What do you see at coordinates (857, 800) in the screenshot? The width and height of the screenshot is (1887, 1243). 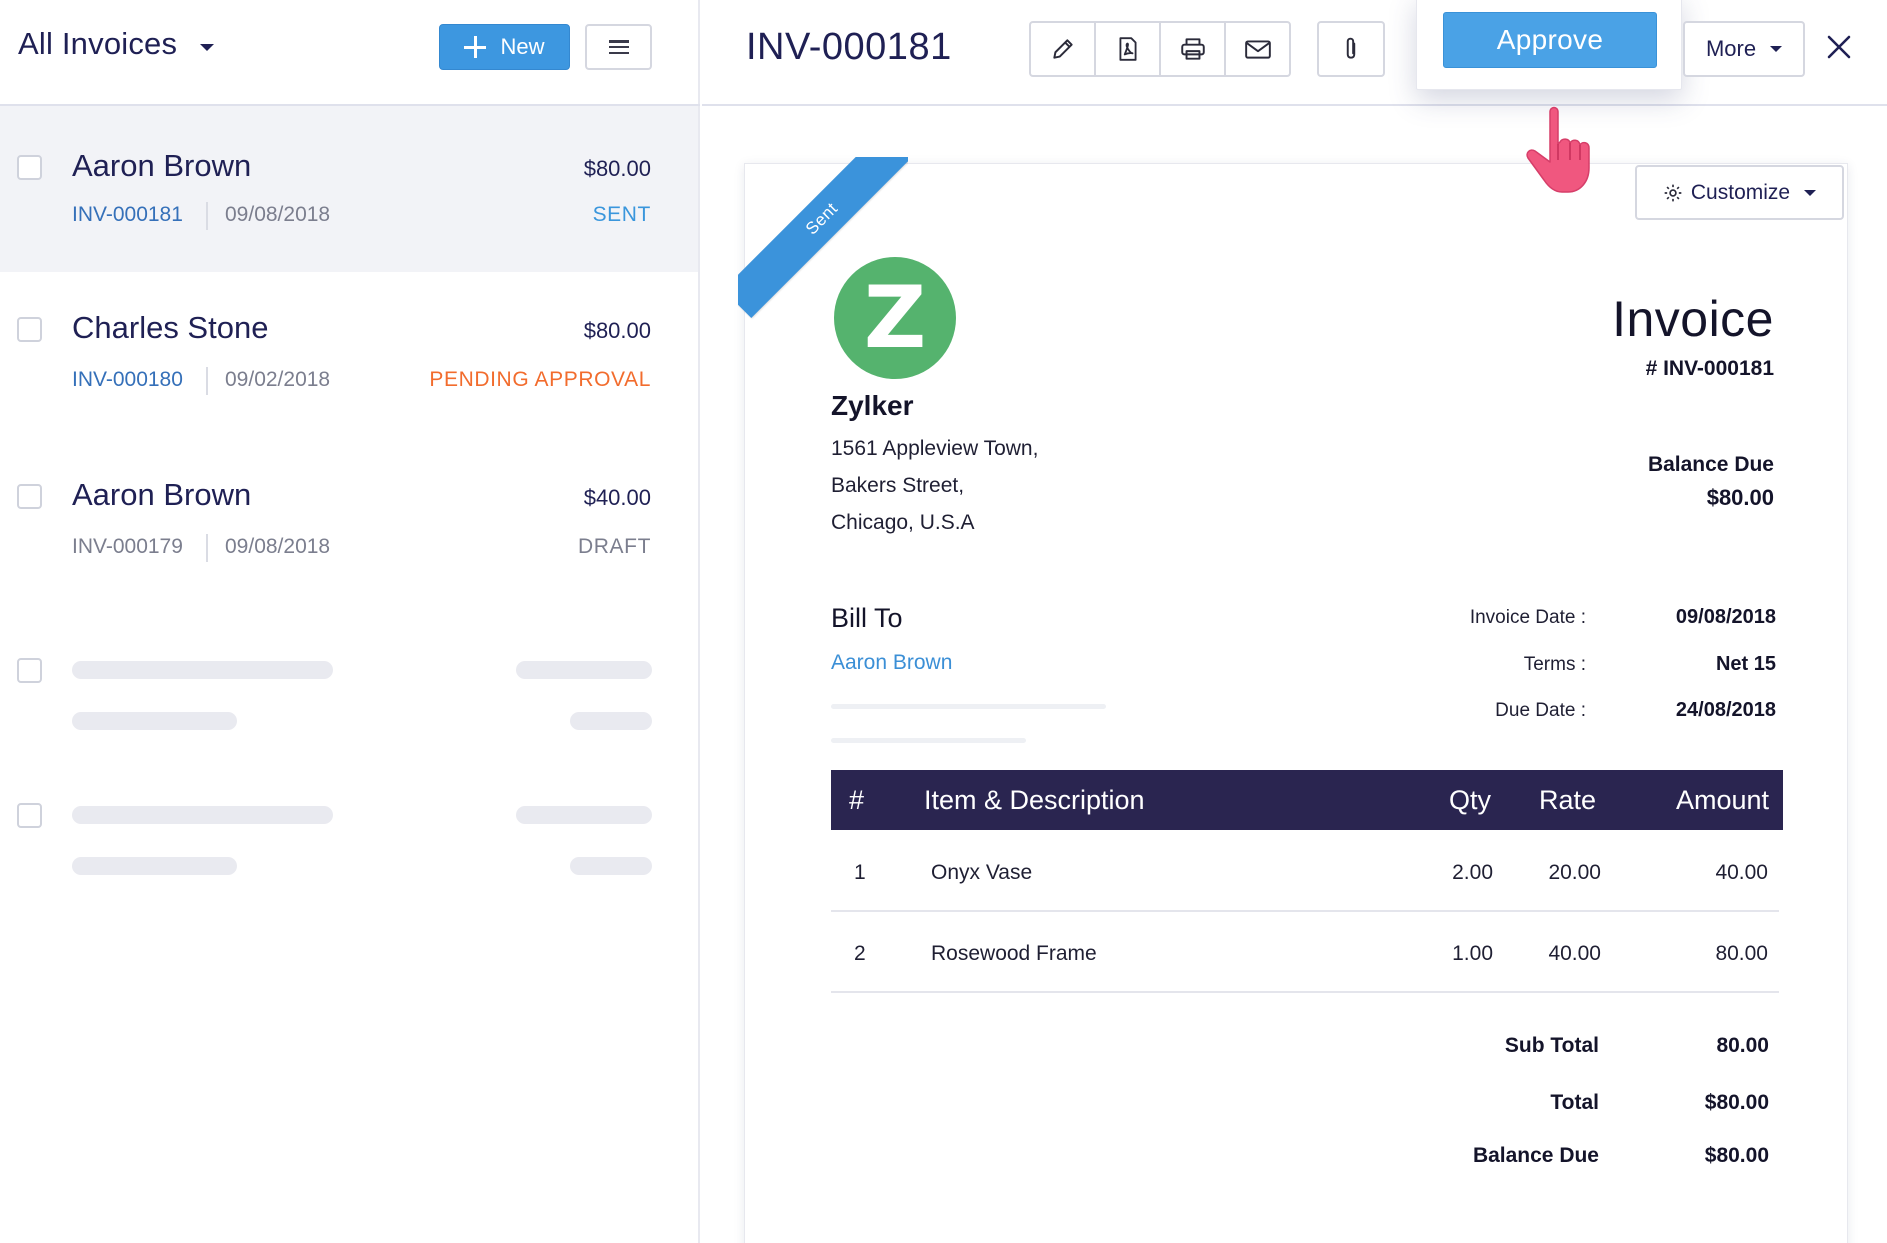 I see `col-header-num: #` at bounding box center [857, 800].